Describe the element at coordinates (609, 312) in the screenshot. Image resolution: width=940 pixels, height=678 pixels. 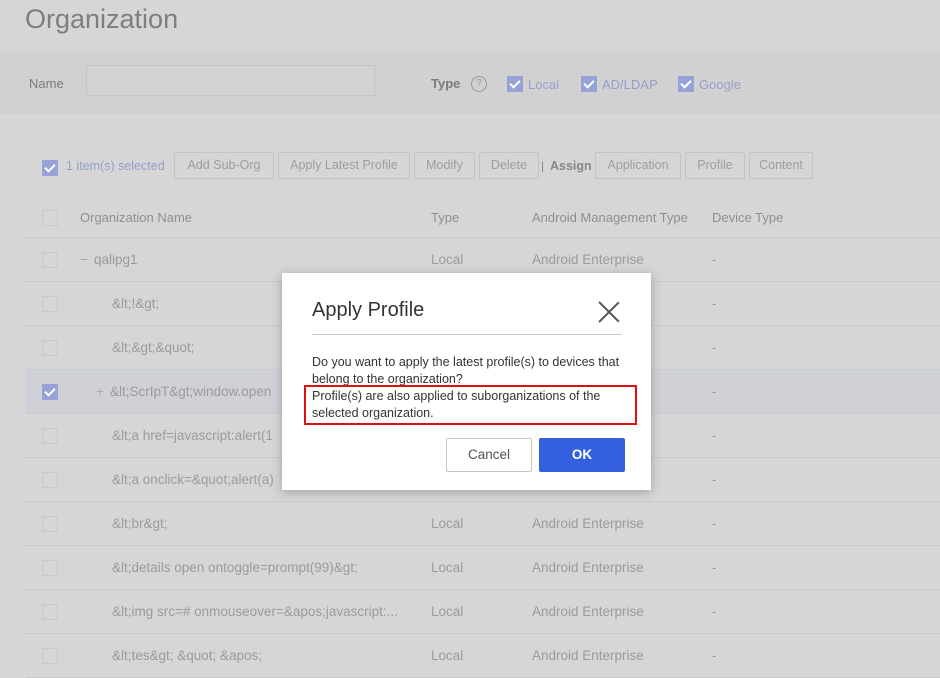
I see `close-icon` at that location.